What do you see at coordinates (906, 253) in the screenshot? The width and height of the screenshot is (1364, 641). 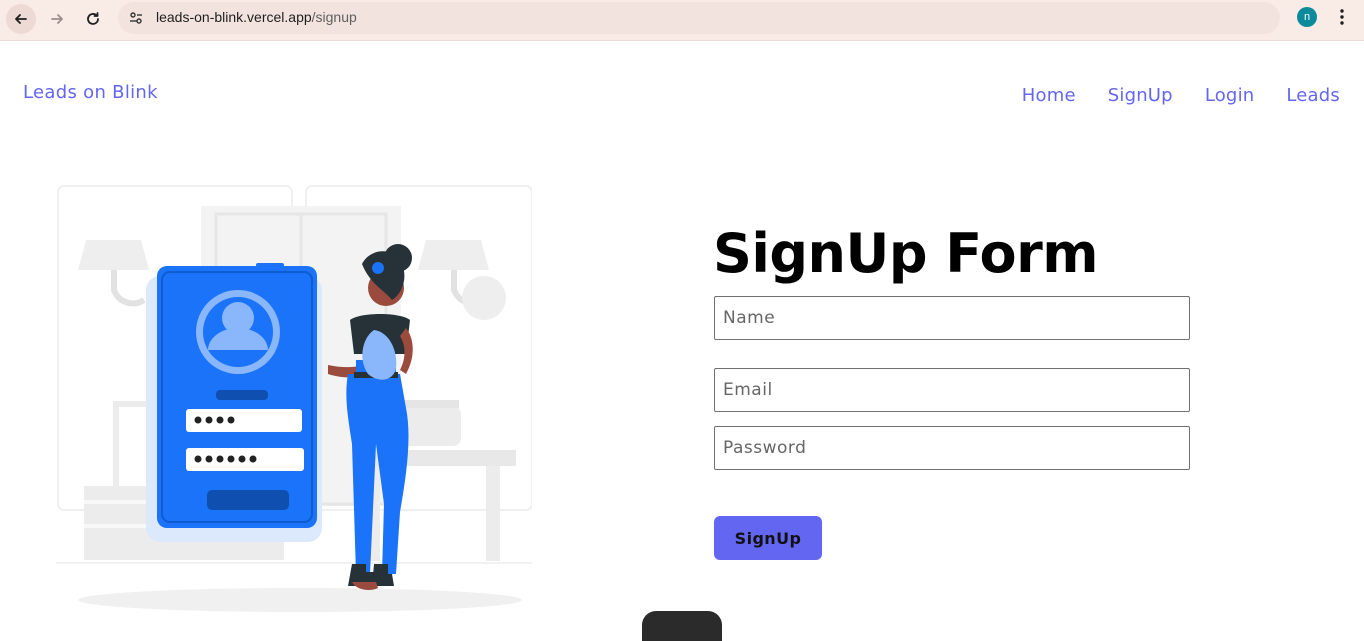 I see `form-title: SignUp Form` at bounding box center [906, 253].